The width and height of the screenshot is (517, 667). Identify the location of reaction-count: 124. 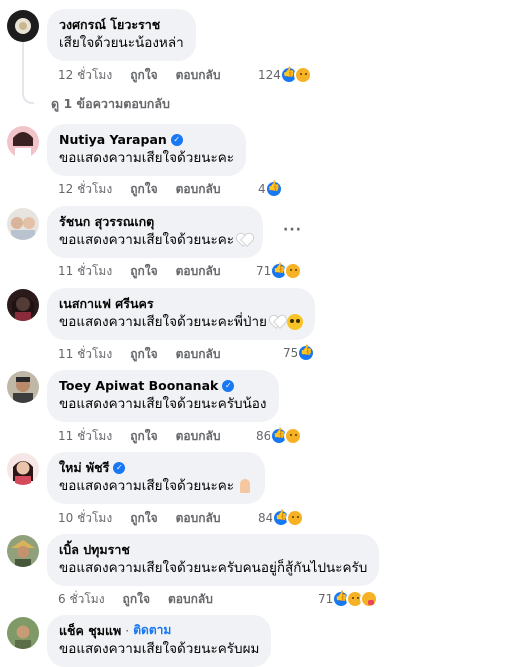
(269, 75).